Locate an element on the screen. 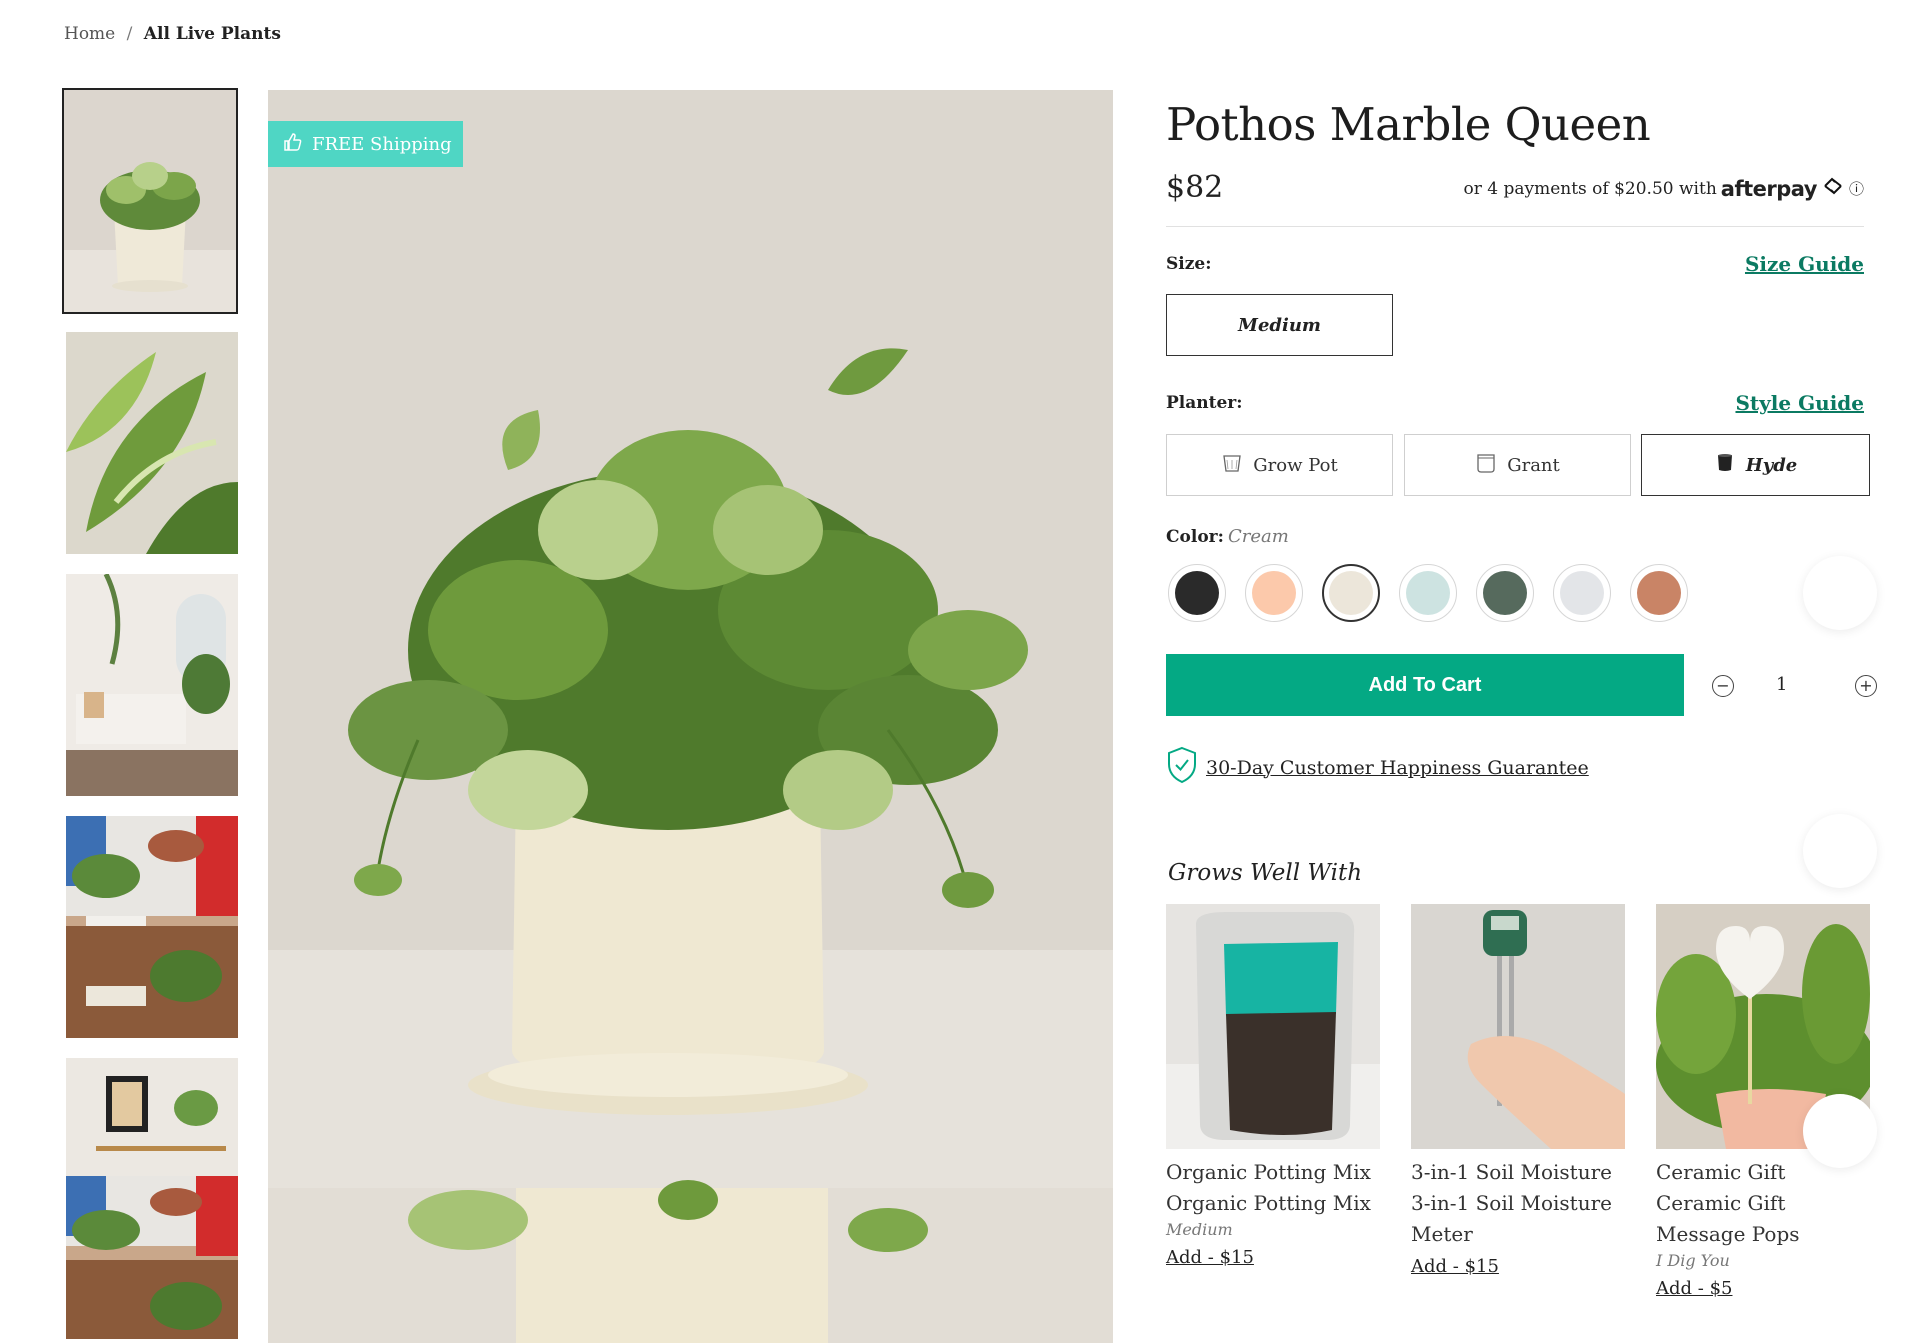 Image resolution: width=1920 pixels, height=1343 pixels. color-label: Color: is located at coordinates (1195, 537).